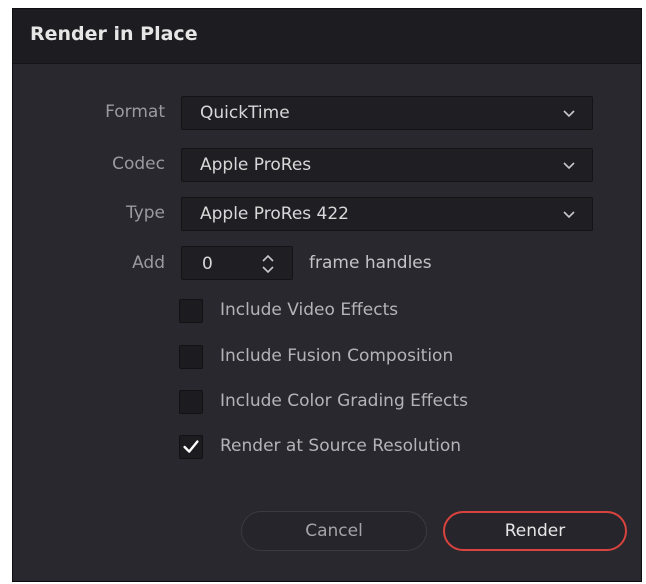 Image resolution: width=646 pixels, height=584 pixels. What do you see at coordinates (344, 401) in the screenshot?
I see `option-label: Include Color Grading Effects` at bounding box center [344, 401].